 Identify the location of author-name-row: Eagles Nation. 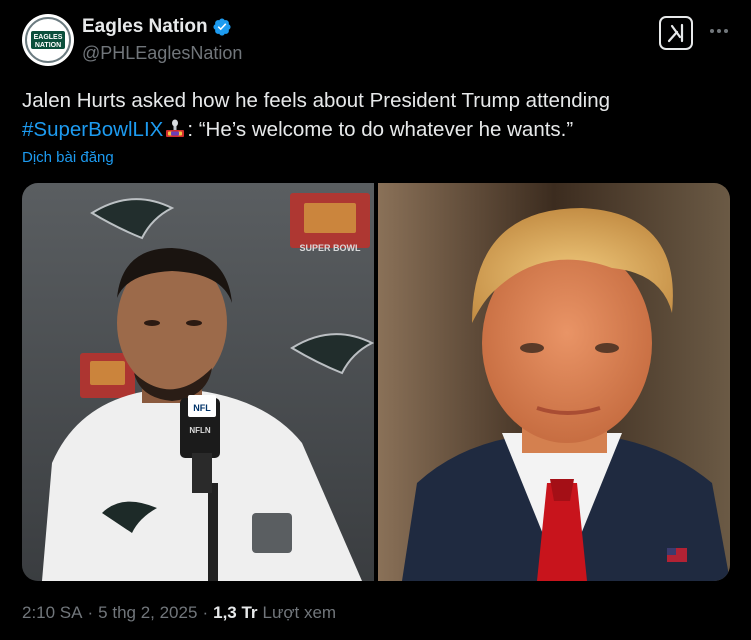
(157, 27).